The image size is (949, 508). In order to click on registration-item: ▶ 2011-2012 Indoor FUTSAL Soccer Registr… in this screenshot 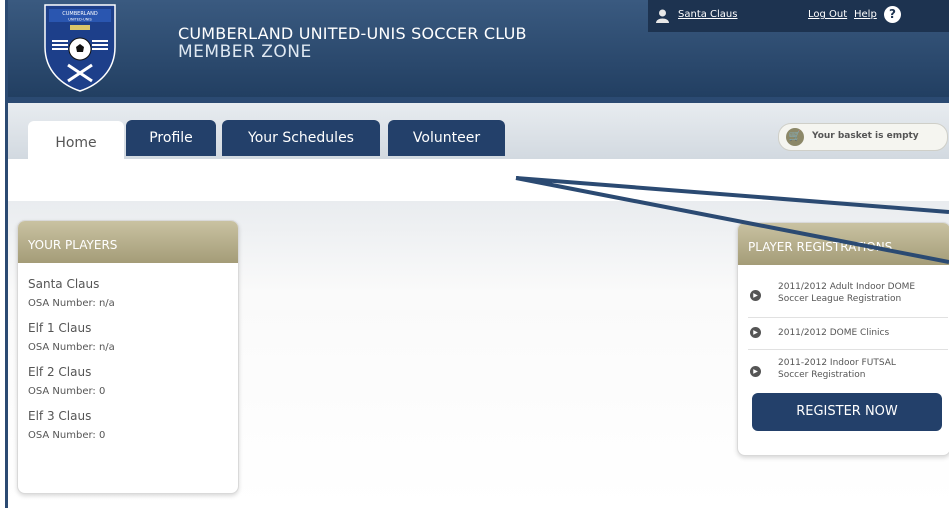, I will do `click(848, 372)`.